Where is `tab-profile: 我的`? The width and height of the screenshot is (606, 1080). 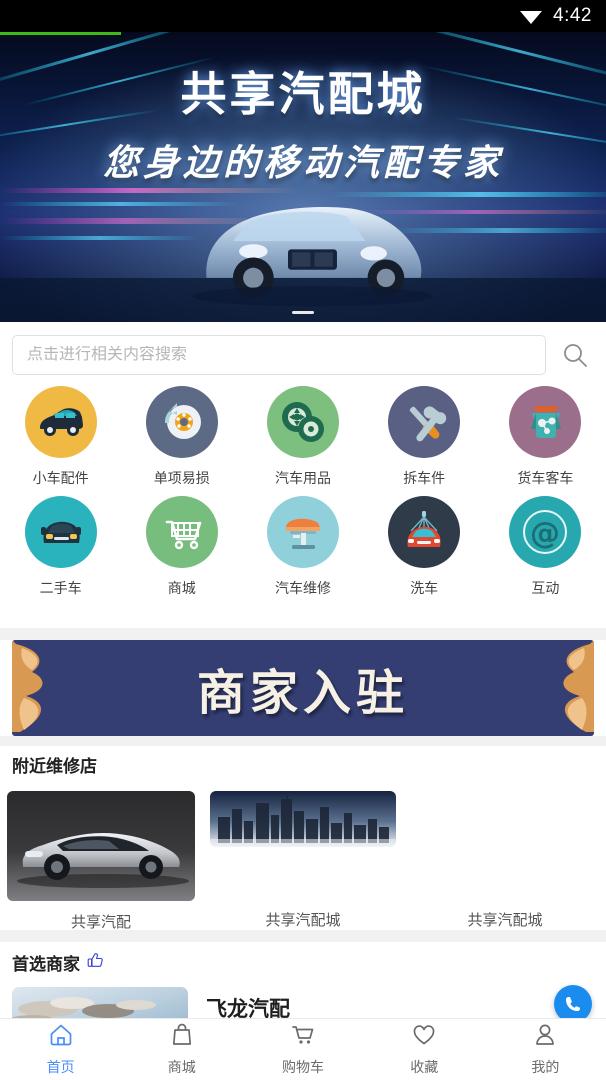
tab-profile: 我的 is located at coordinates (545, 1049).